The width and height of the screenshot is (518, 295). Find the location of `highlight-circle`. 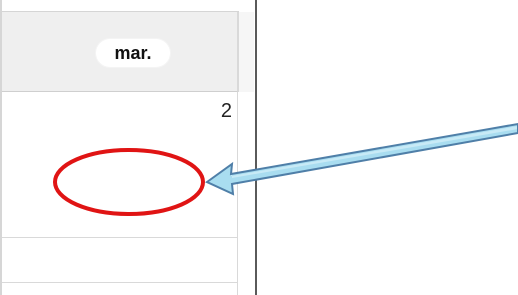

highlight-circle is located at coordinates (129, 182).